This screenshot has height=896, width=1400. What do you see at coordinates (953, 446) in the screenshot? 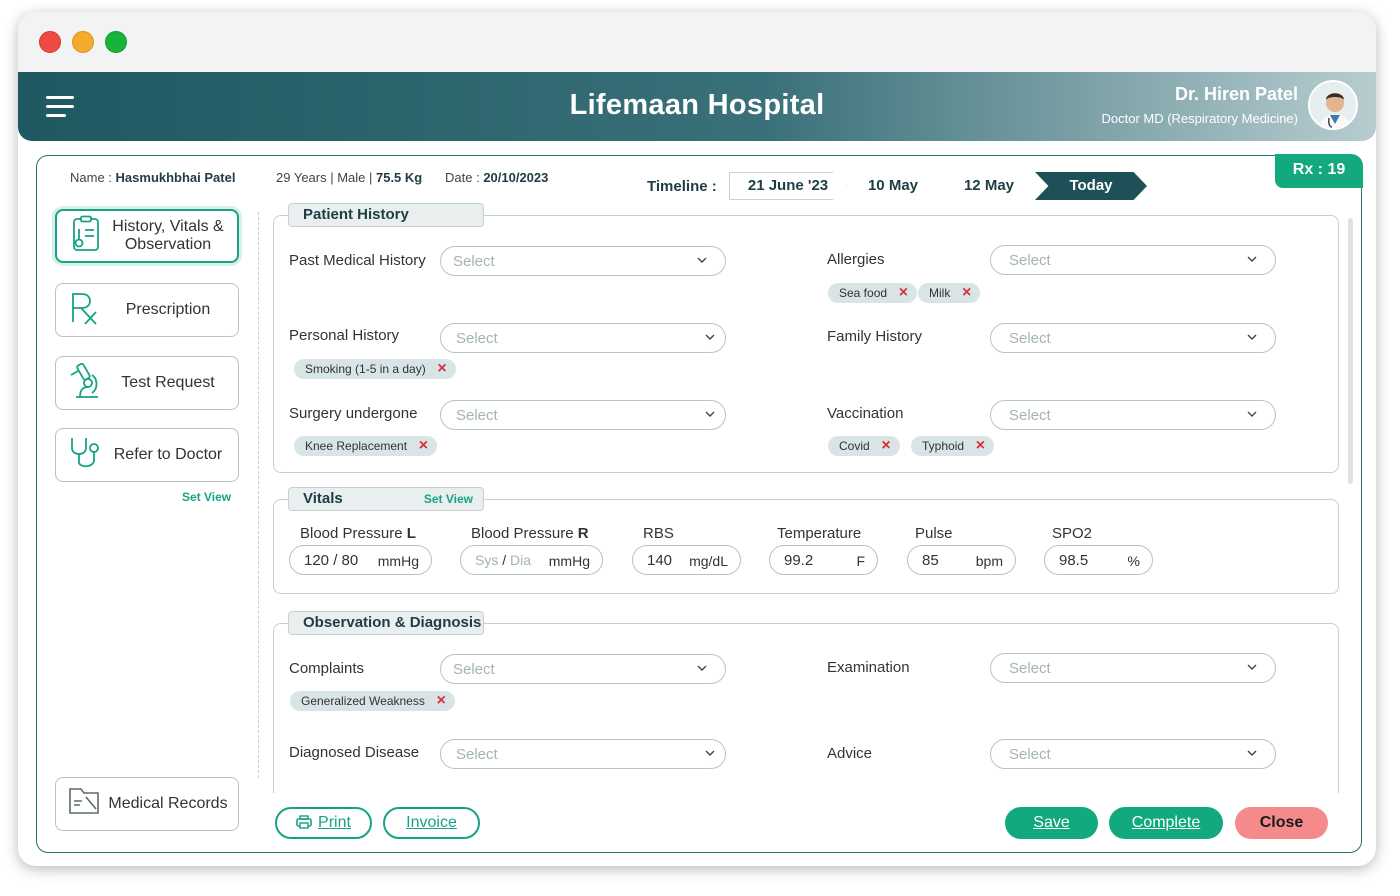
I see `vaccination-chip: Typhoid ×` at bounding box center [953, 446].